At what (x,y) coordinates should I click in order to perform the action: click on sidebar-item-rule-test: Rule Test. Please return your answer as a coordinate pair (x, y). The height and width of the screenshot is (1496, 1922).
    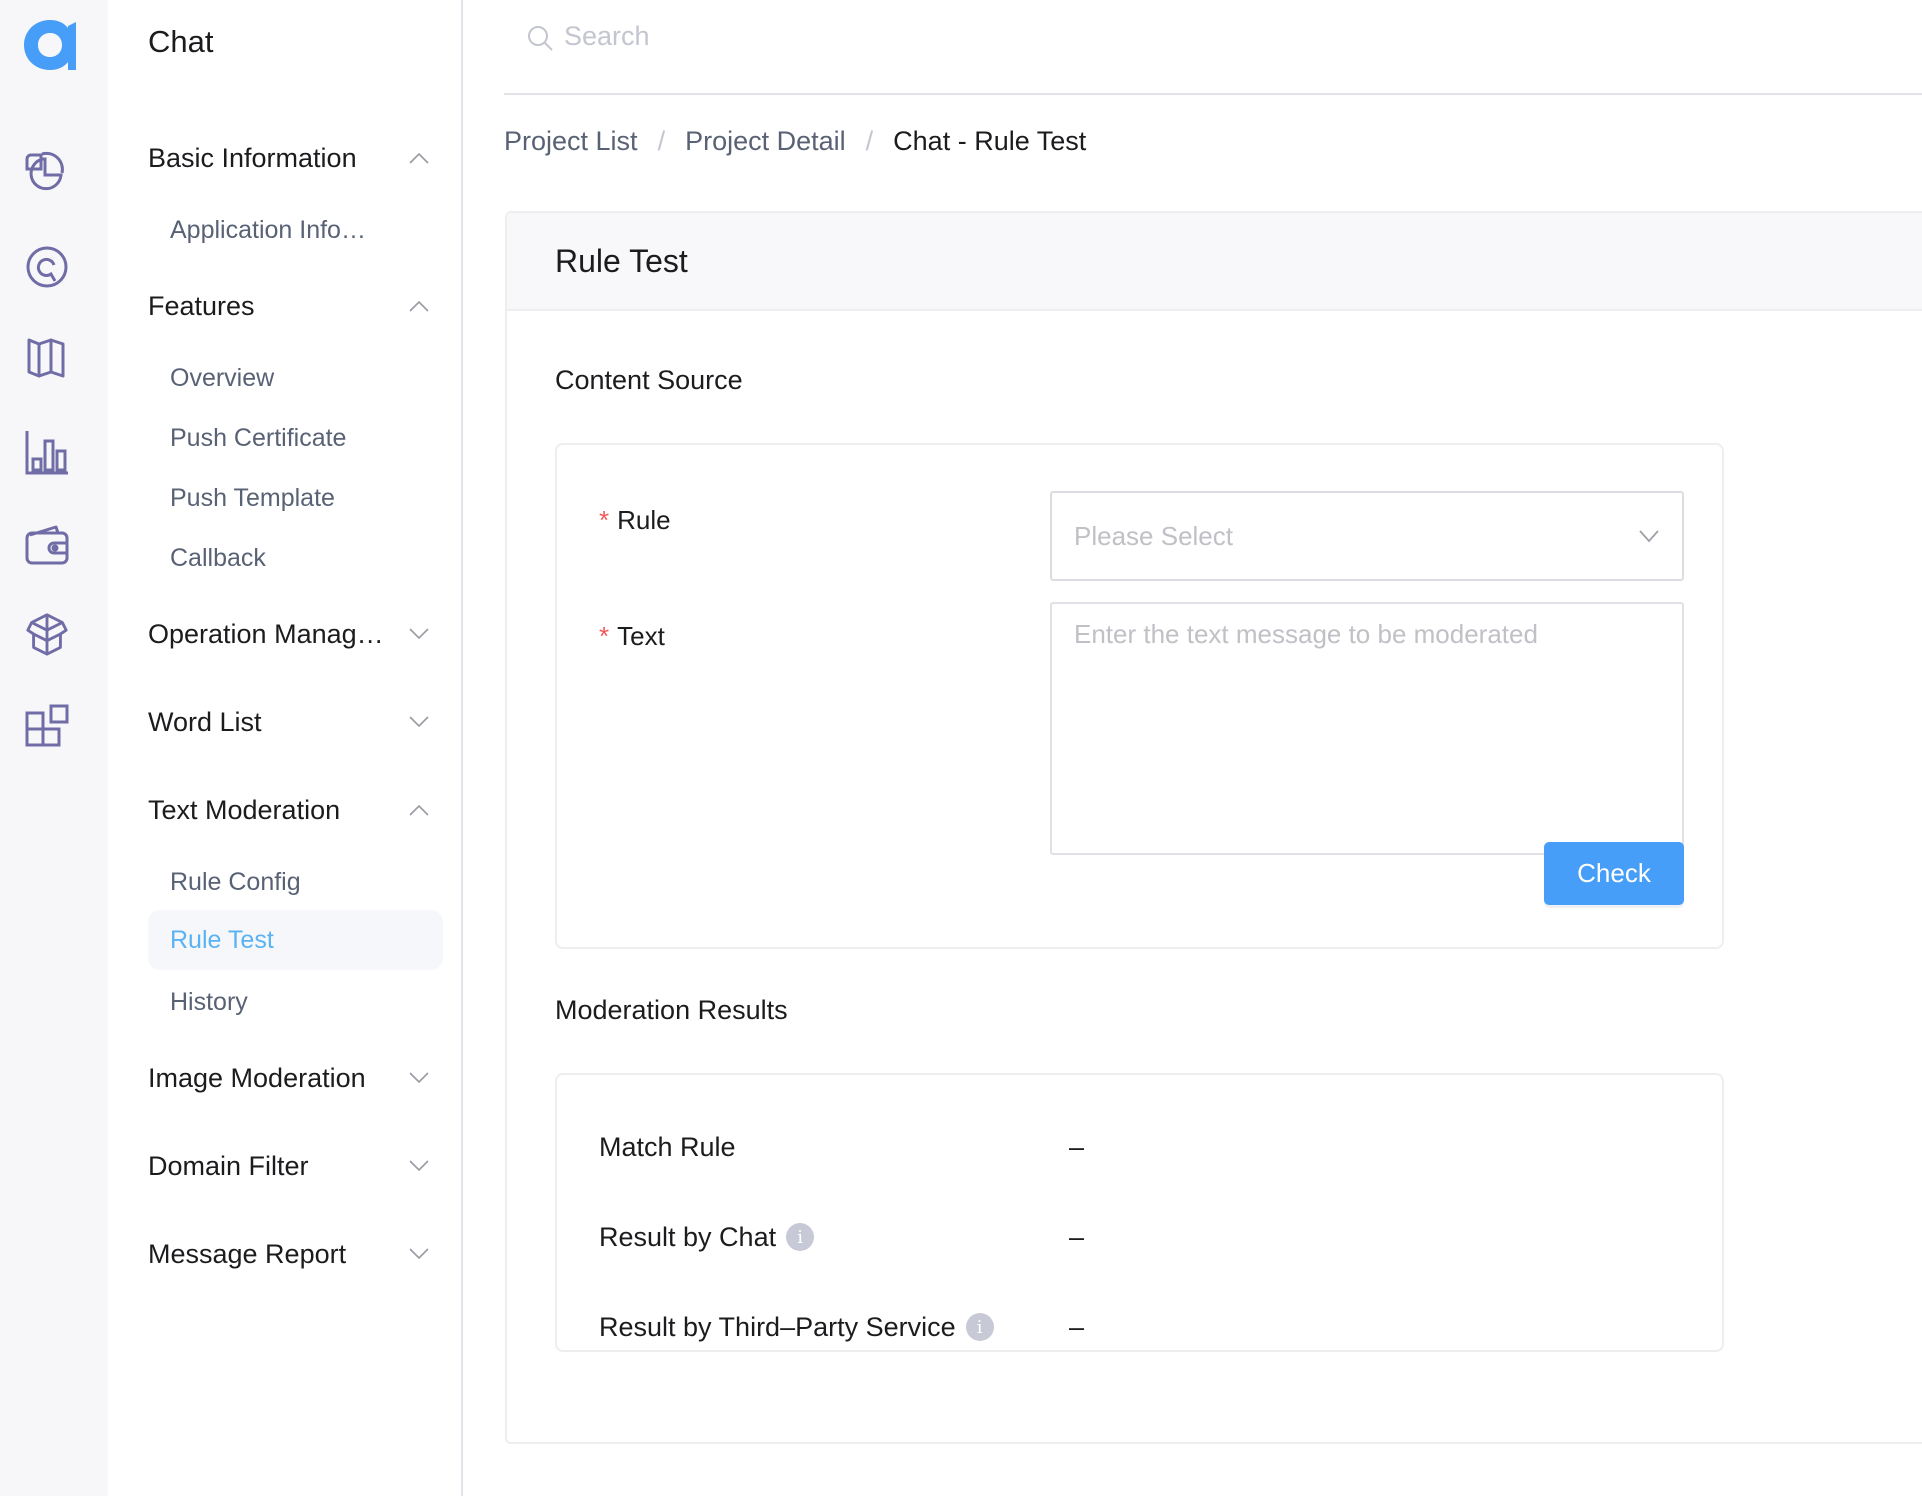
    Looking at the image, I should click on (295, 940).